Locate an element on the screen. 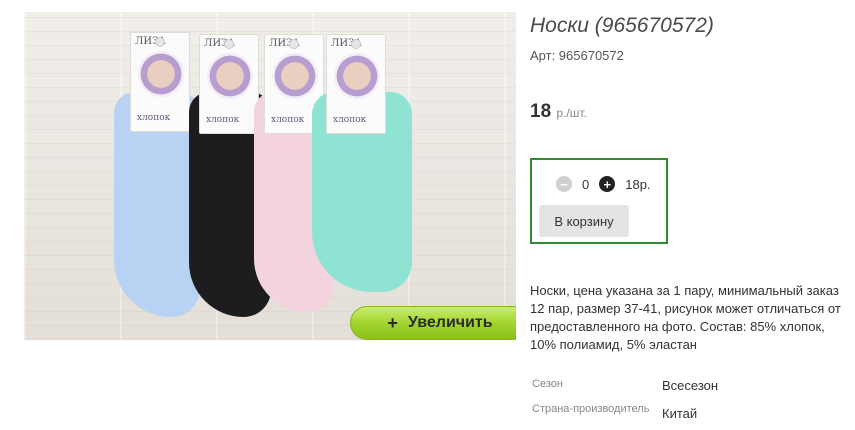 This screenshot has height=430, width=855. property-row: Сезон Всесезон is located at coordinates (690, 385).